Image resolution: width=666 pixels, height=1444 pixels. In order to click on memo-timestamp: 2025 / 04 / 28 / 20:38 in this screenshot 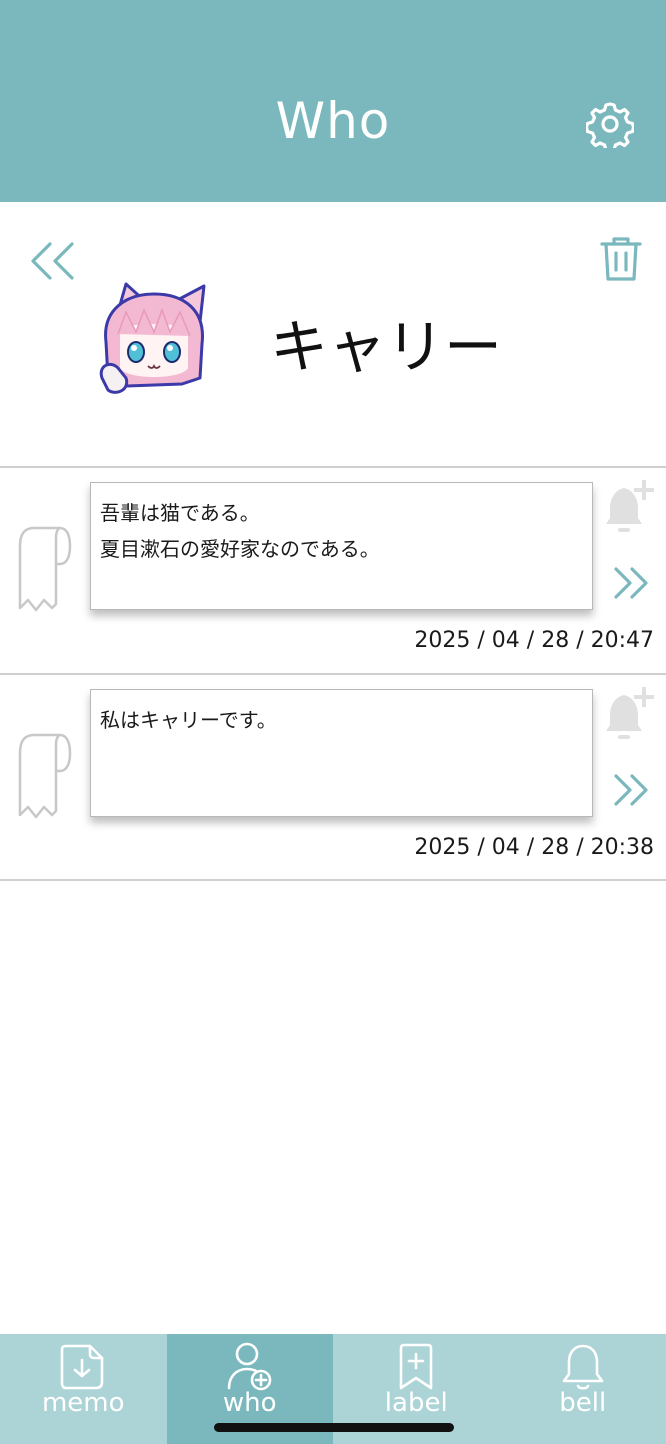, I will do `click(534, 847)`.